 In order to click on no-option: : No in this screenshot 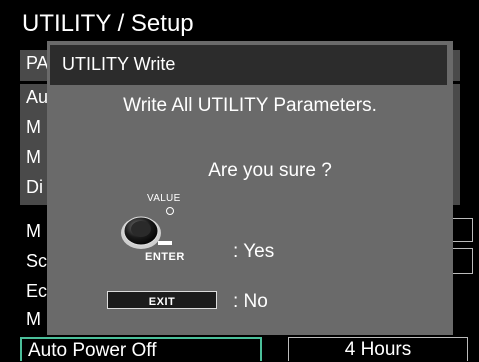, I will do `click(250, 301)`.